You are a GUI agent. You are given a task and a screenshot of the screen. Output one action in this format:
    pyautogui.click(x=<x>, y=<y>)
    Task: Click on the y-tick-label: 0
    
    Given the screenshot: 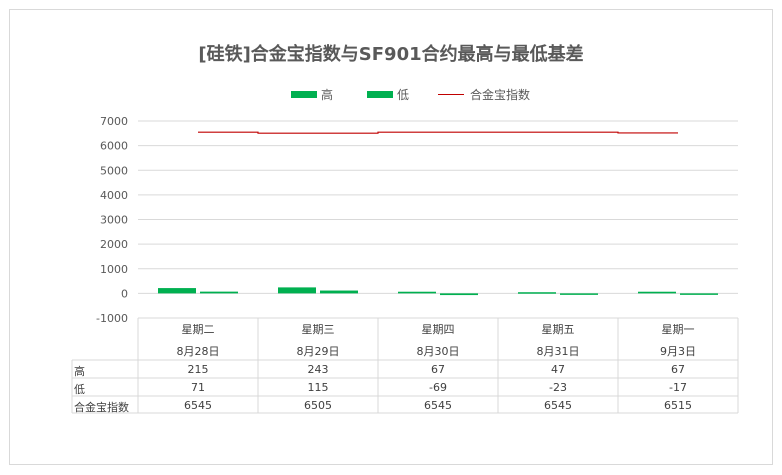 What is the action you would take?
    pyautogui.click(x=124, y=293)
    